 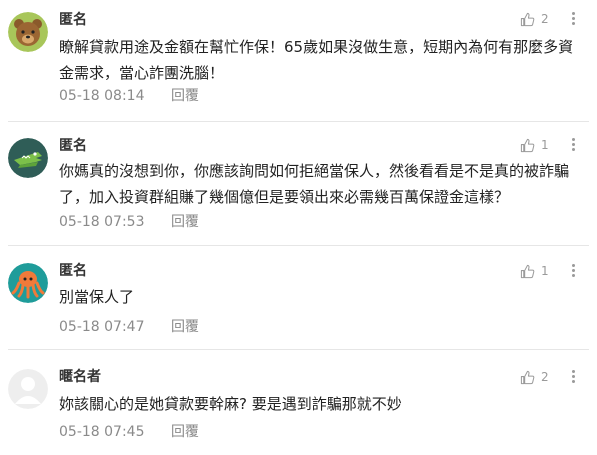 I want to click on comment-text: 別當保人了, so click(x=97, y=297).